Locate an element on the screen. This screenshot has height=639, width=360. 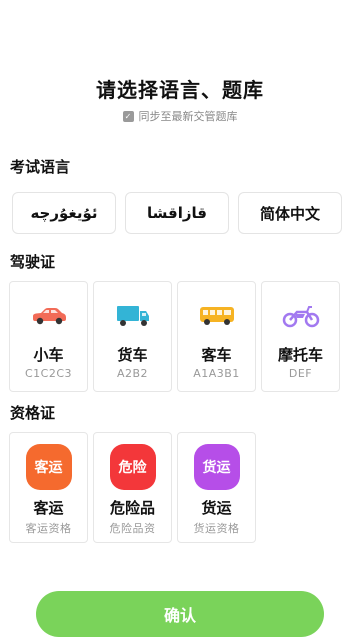
qualification-name: 客运 is located at coordinates (48, 508).